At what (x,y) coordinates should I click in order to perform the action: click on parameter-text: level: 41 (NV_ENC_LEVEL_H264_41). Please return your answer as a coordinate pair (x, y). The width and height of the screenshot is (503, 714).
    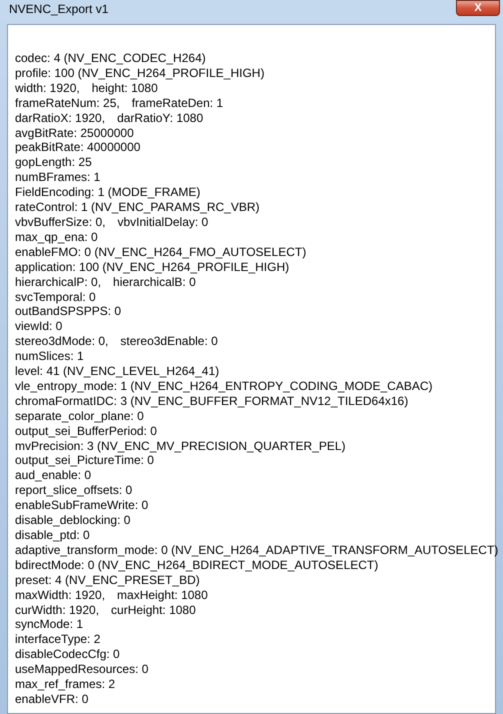
    Looking at the image, I should click on (117, 371).